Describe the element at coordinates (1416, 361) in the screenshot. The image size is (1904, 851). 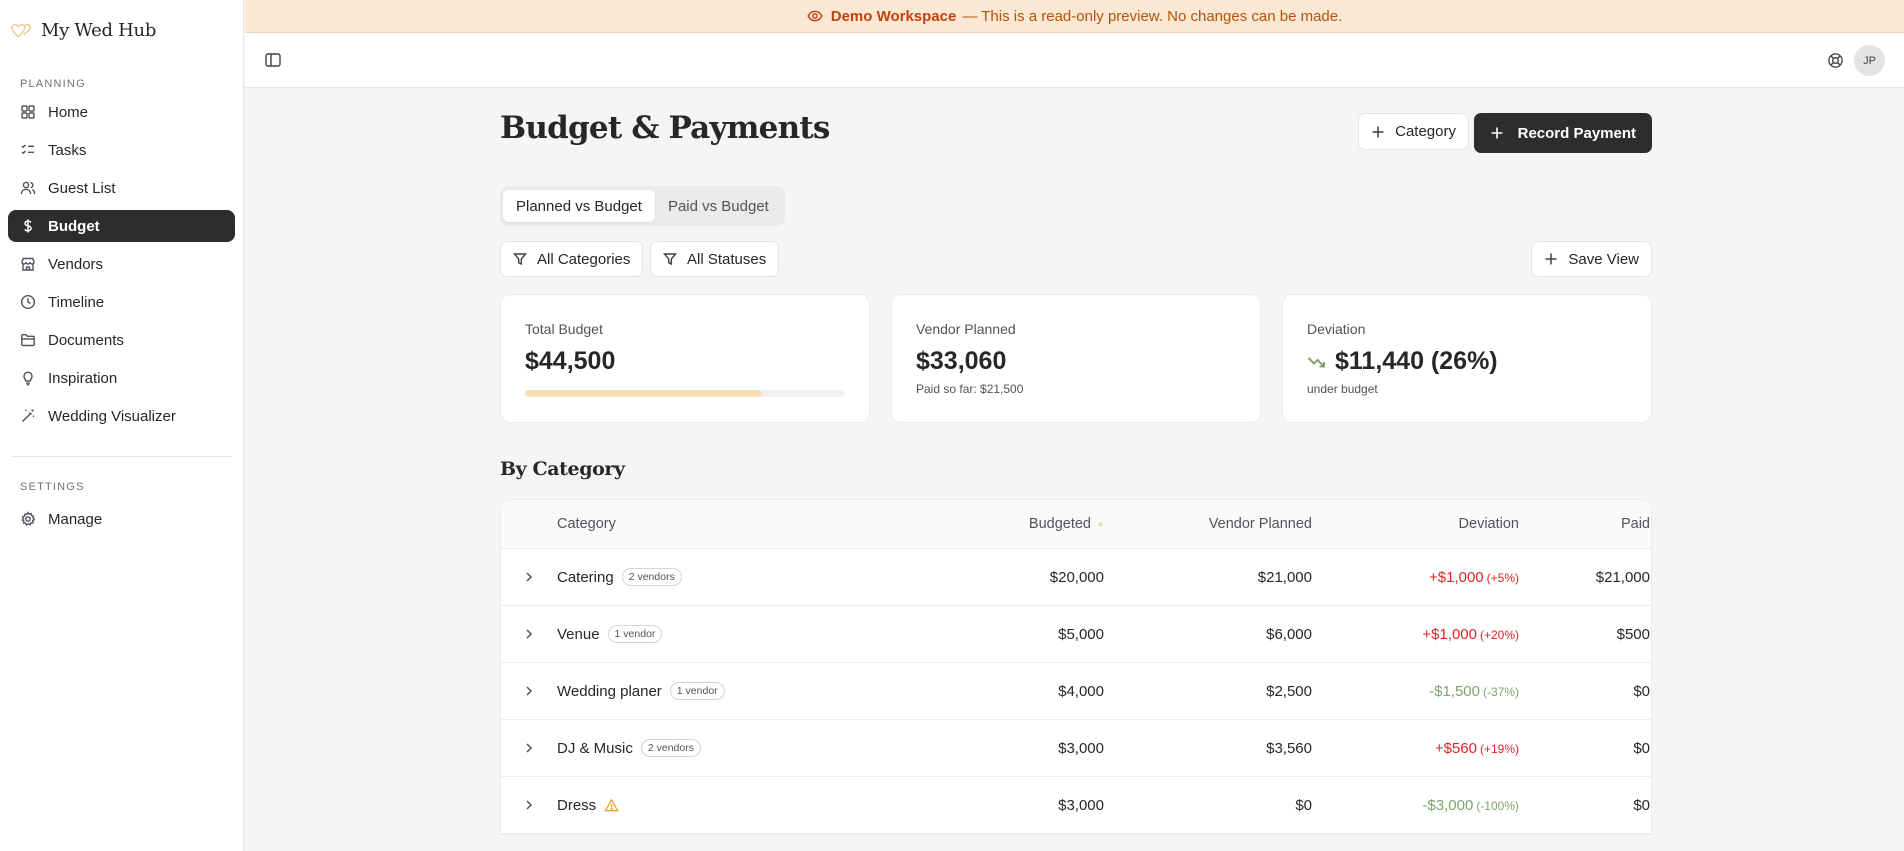
I see `deviation-value: $11,440 (26%)` at that location.